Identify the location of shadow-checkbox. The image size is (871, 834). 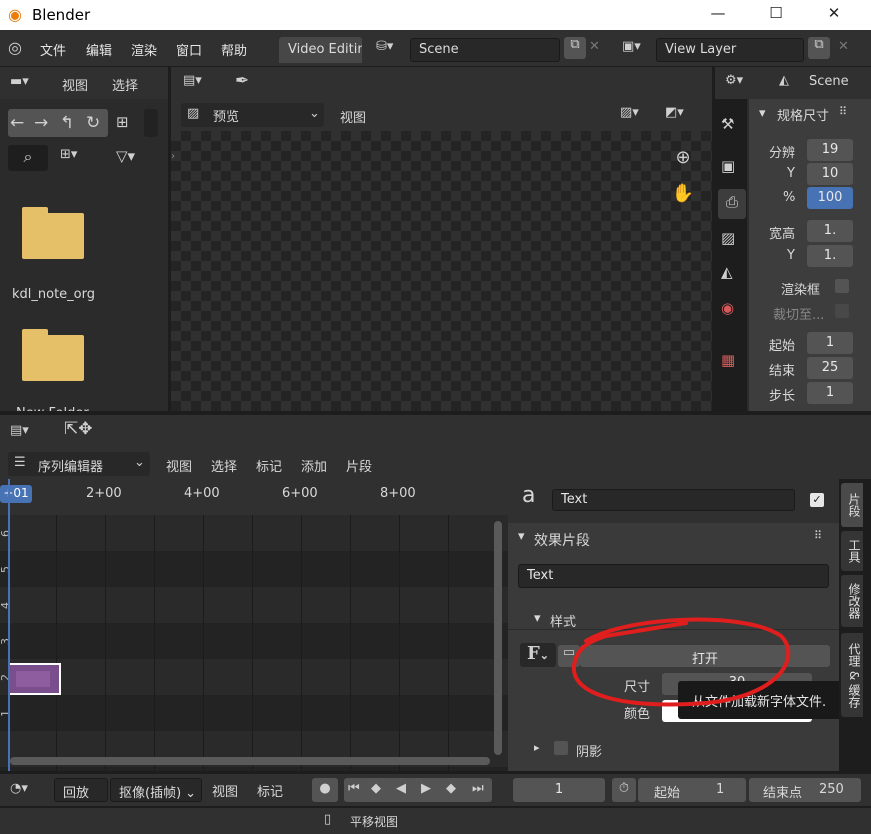
(561, 748).